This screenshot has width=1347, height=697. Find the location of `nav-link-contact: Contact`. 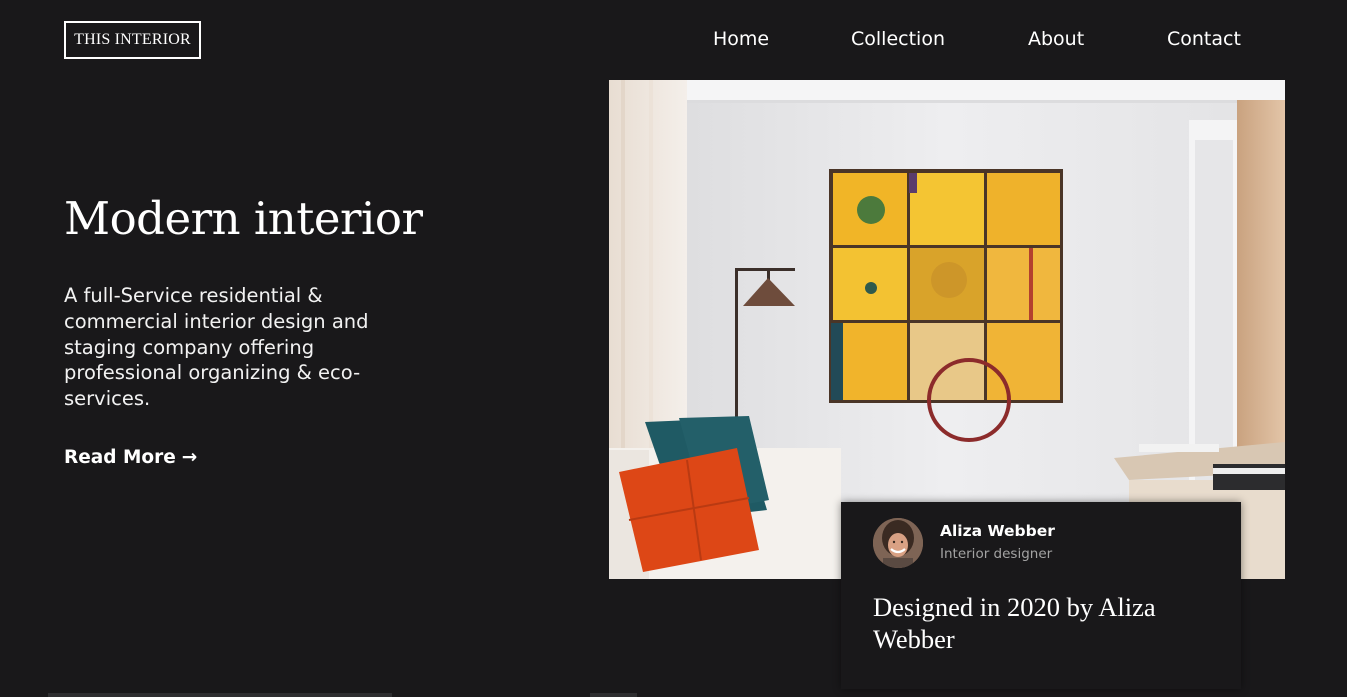

nav-link-contact: Contact is located at coordinates (1204, 39).